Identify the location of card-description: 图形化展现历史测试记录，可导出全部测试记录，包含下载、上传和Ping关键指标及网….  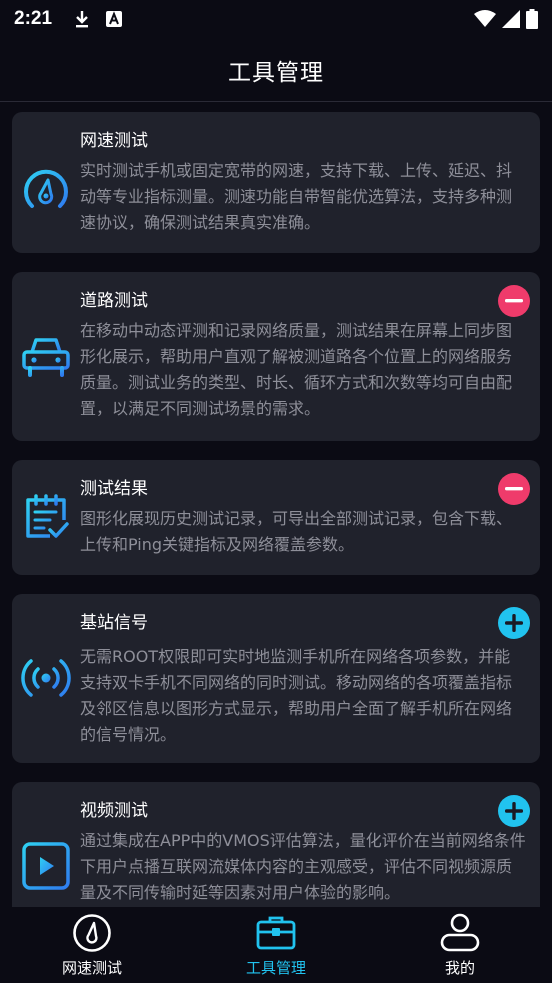
(296, 531).